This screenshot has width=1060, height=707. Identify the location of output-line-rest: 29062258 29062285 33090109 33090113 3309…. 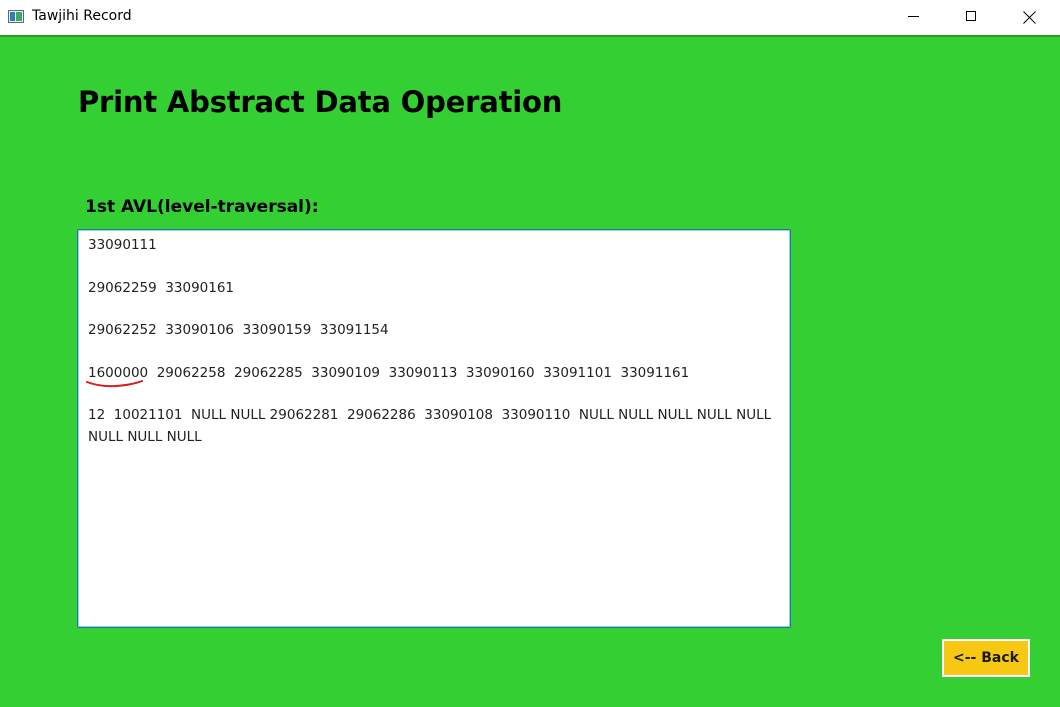
(423, 373).